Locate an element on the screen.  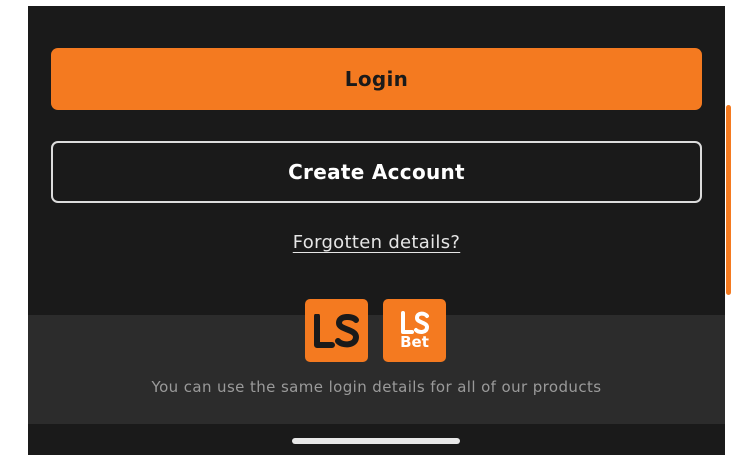
login-button: Login is located at coordinates (376, 79).